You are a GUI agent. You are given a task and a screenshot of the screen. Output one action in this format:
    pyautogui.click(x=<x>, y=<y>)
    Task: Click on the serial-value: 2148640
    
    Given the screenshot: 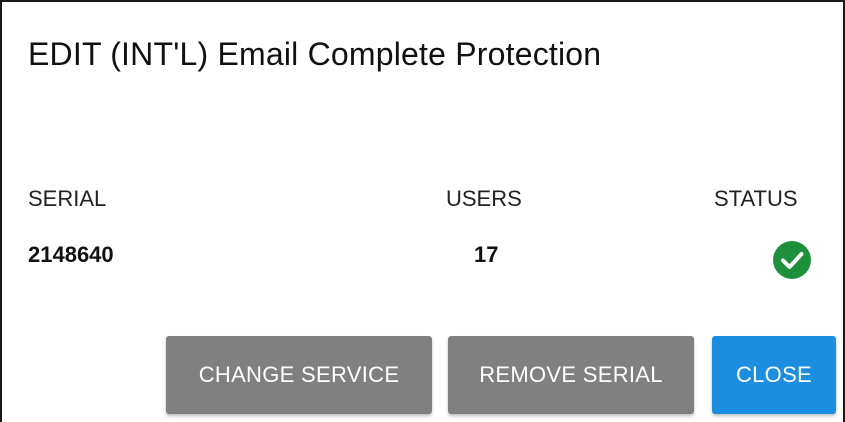 What is the action you would take?
    pyautogui.click(x=71, y=254)
    